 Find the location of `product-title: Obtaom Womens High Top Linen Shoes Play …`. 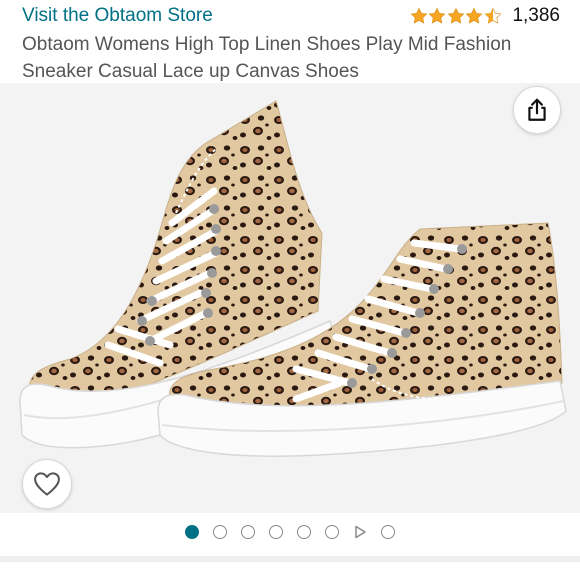

product-title: Obtaom Womens High Top Linen Shoes Play … is located at coordinates (267, 58).